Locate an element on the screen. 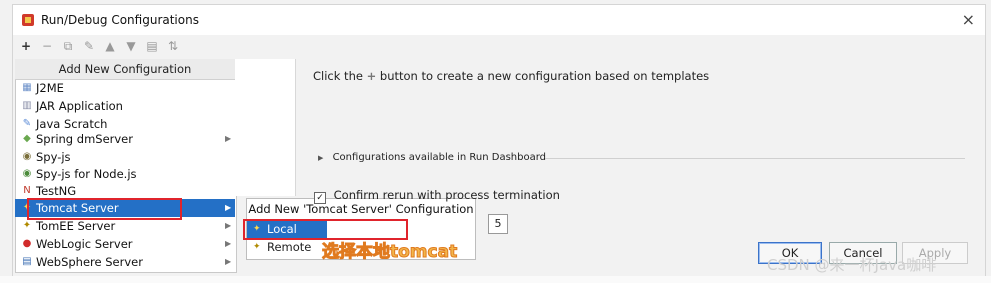 Image resolution: width=991 pixels, height=283 pixels. config-tree-edge is located at coordinates (265, 127).